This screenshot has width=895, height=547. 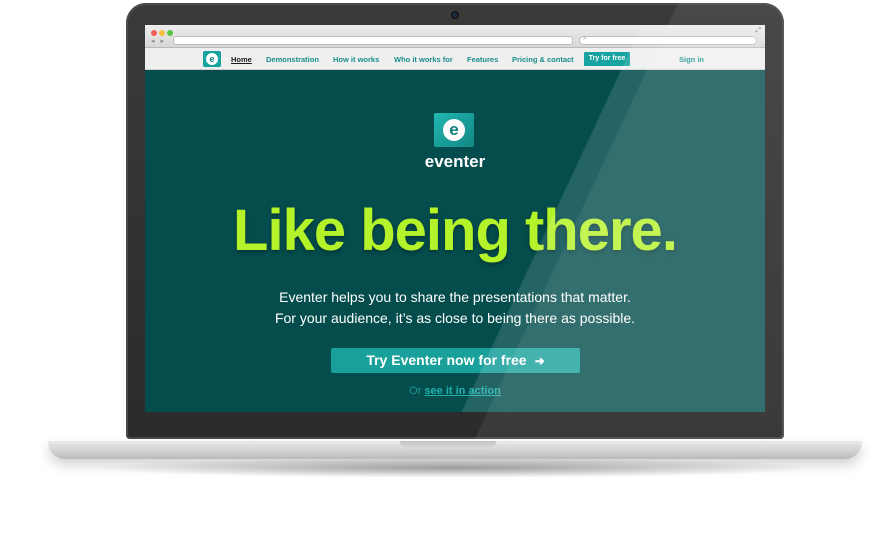 I want to click on nav-link-demonstration: Demonstration, so click(x=292, y=59).